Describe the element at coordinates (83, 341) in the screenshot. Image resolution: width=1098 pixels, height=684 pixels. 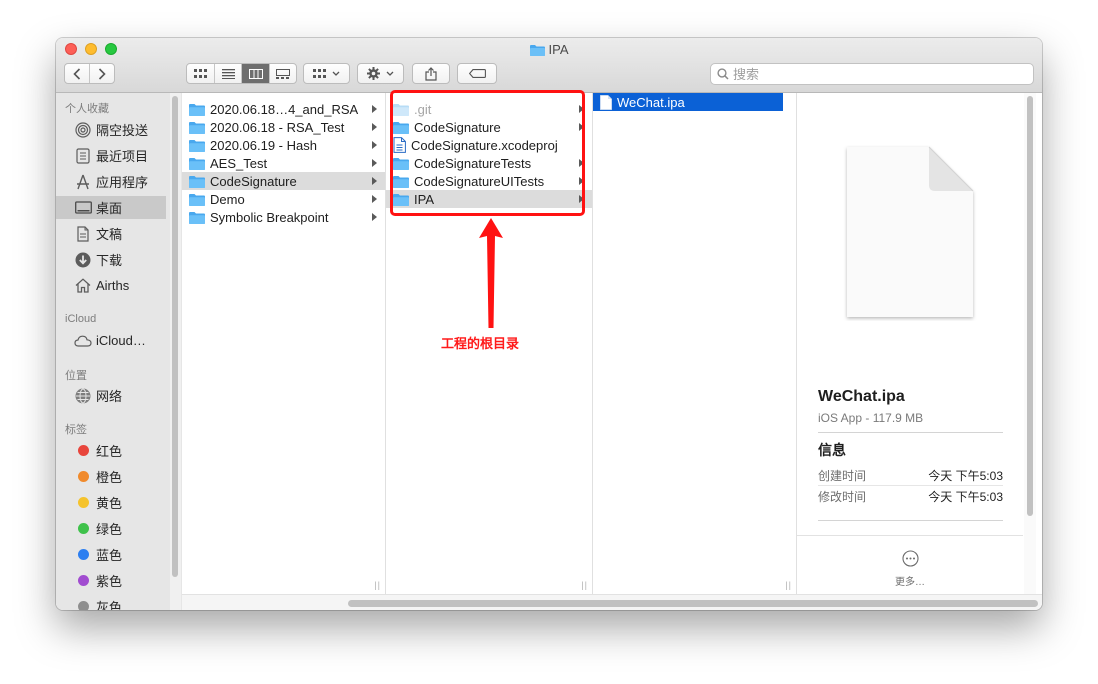
I see `cloud-icon` at that location.